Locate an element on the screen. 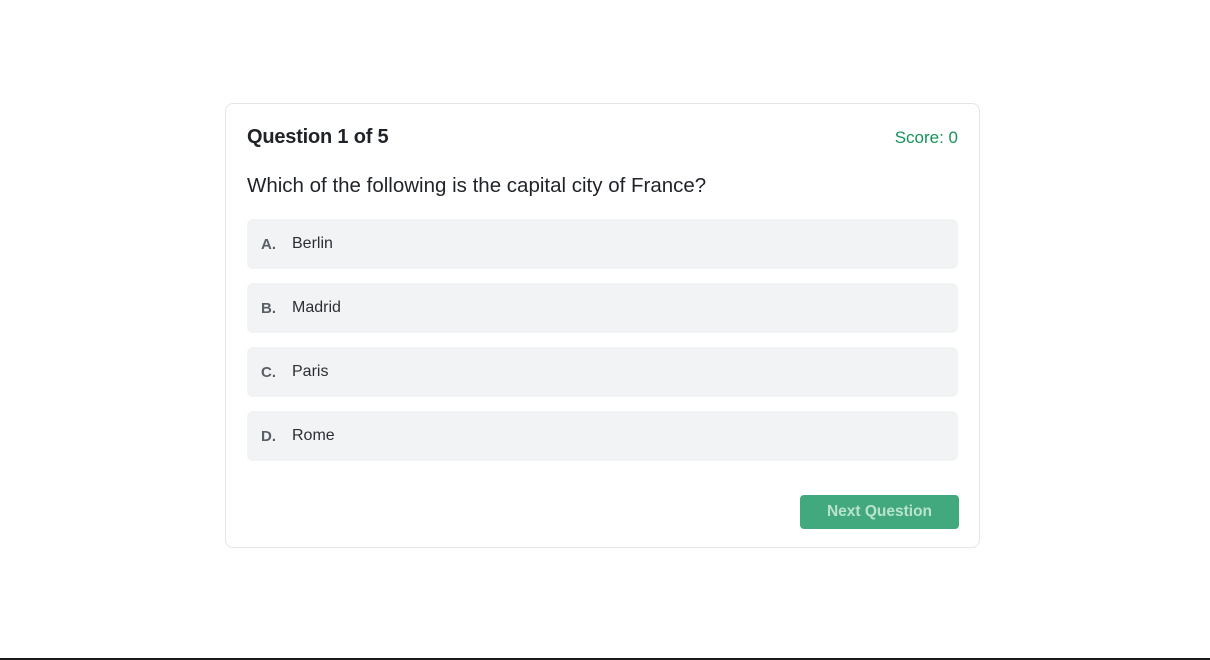 Image resolution: width=1210 pixels, height=660 pixels. score-display: Score: 0 is located at coordinates (926, 137).